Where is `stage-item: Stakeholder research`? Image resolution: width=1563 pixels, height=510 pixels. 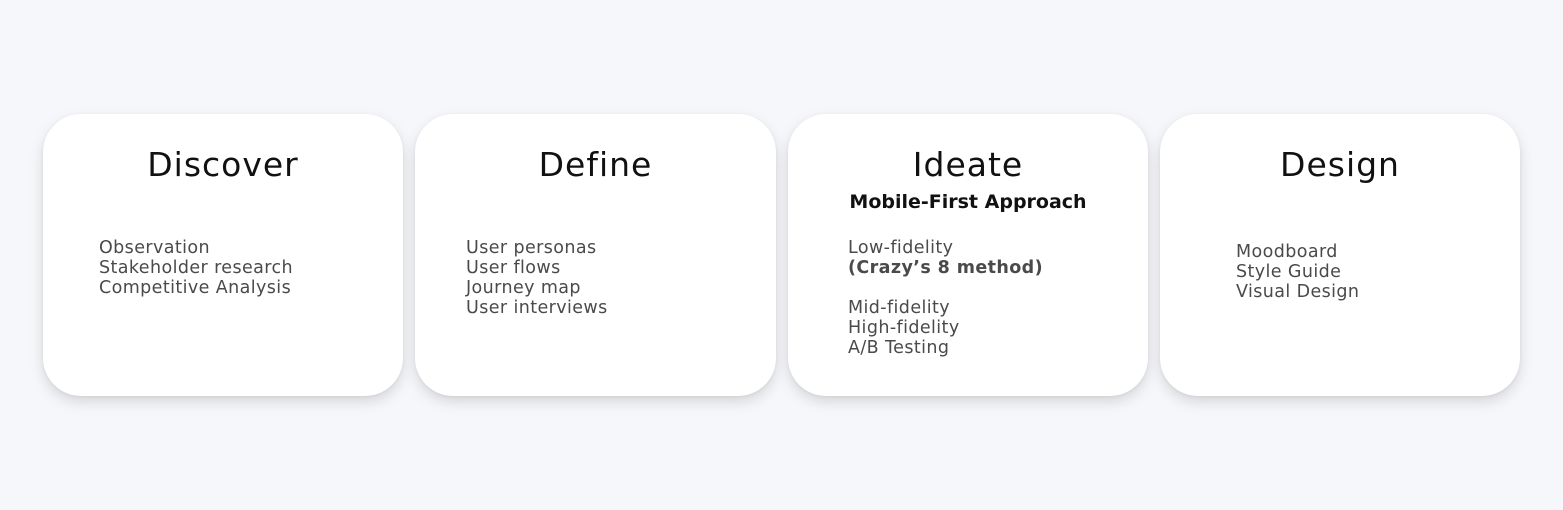 stage-item: Stakeholder research is located at coordinates (196, 268).